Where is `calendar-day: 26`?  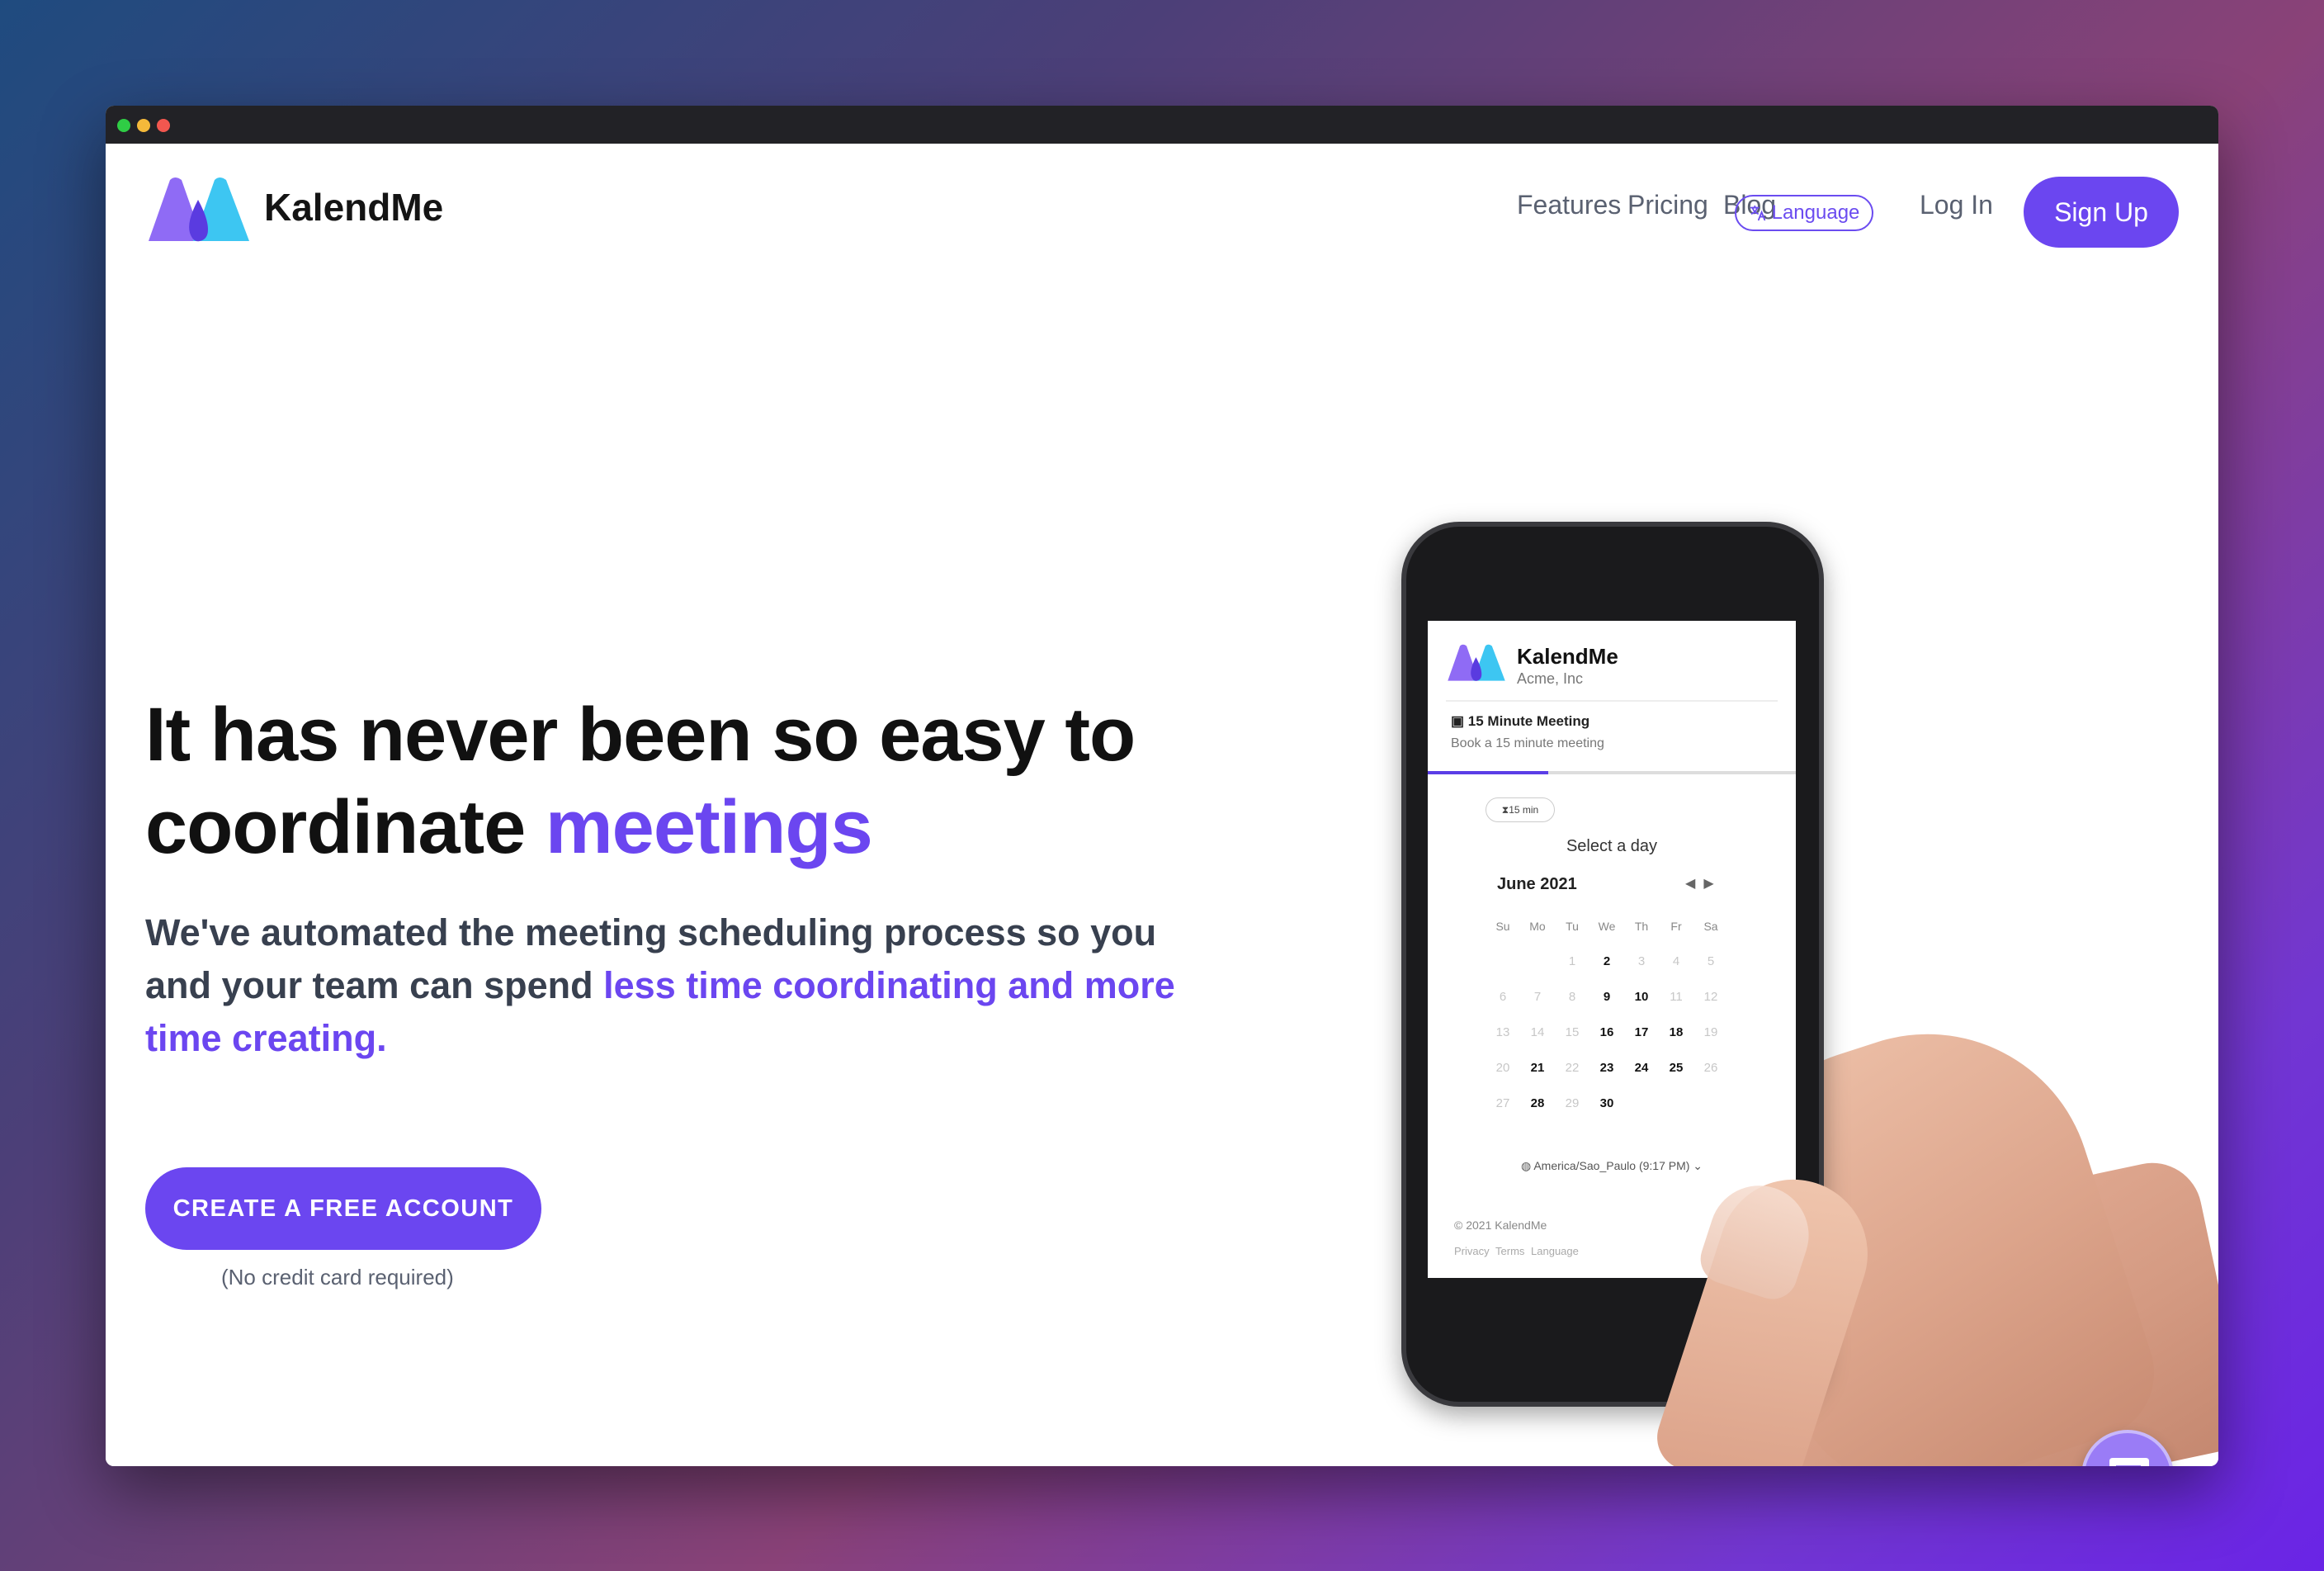
calendar-day: 26 is located at coordinates (1710, 1068).